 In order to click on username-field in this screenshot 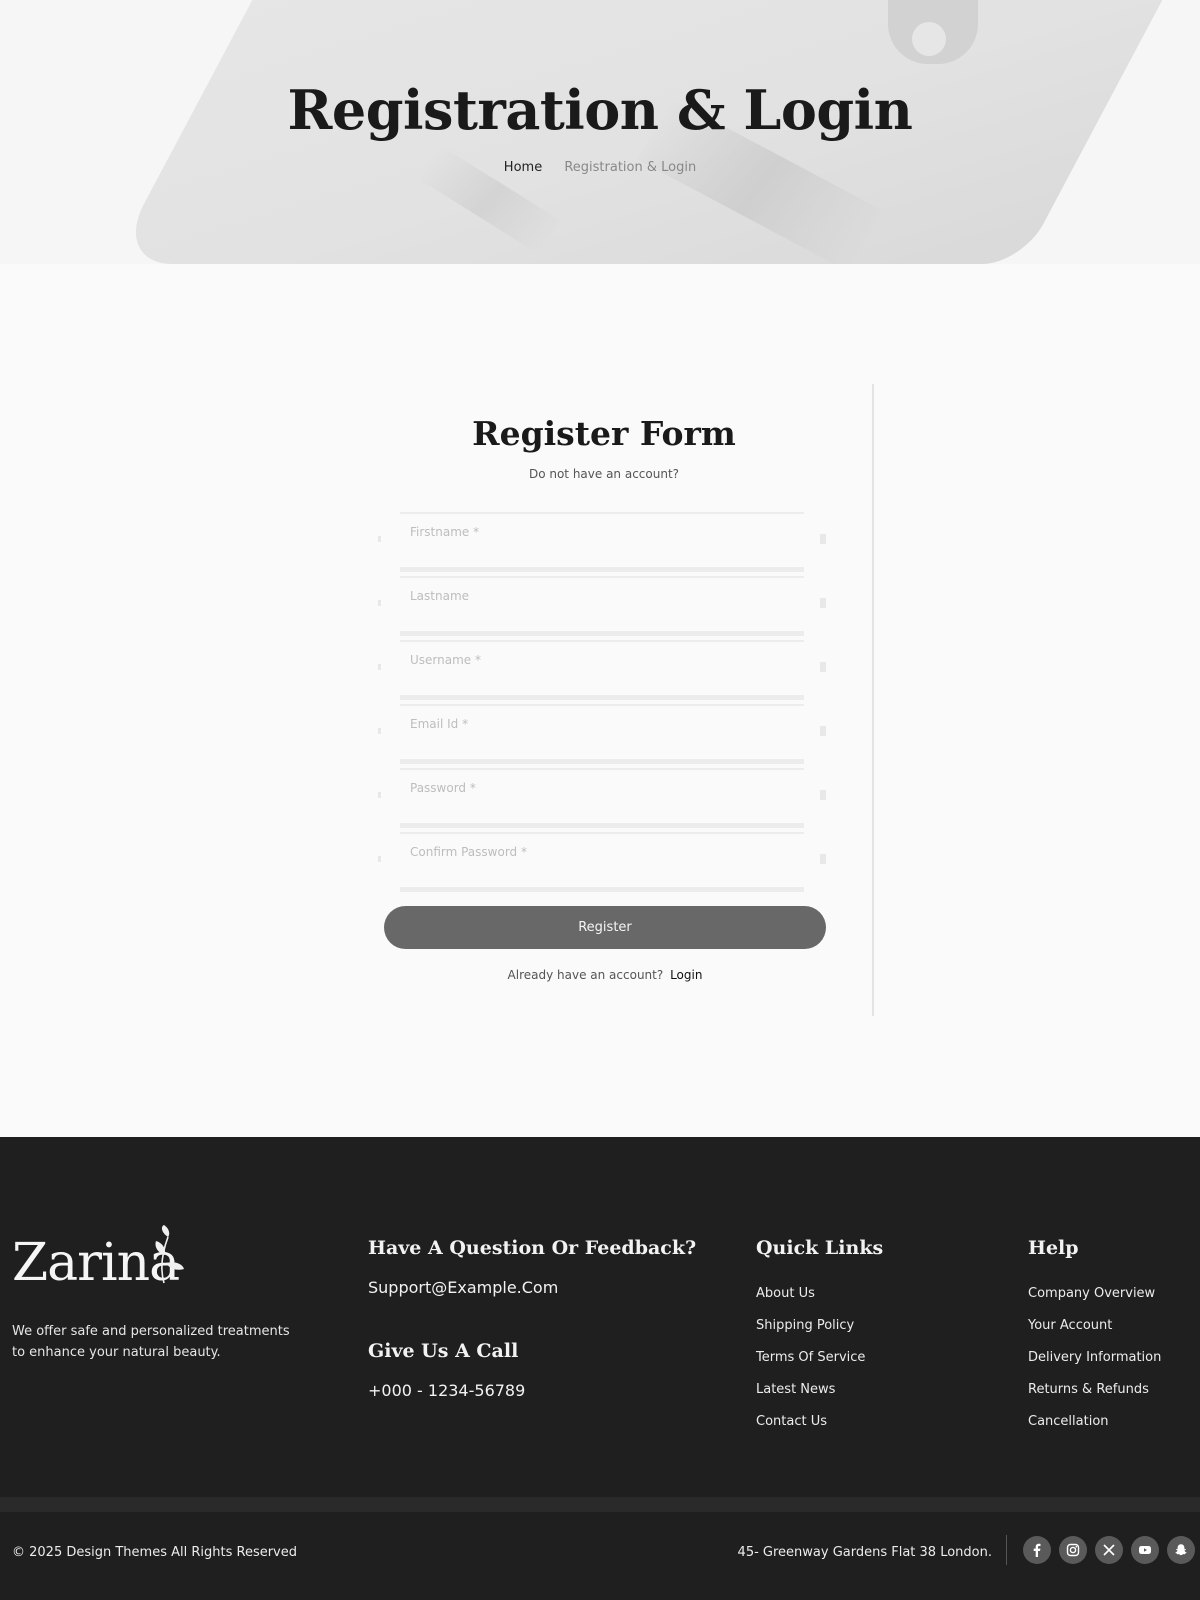, I will do `click(602, 670)`.